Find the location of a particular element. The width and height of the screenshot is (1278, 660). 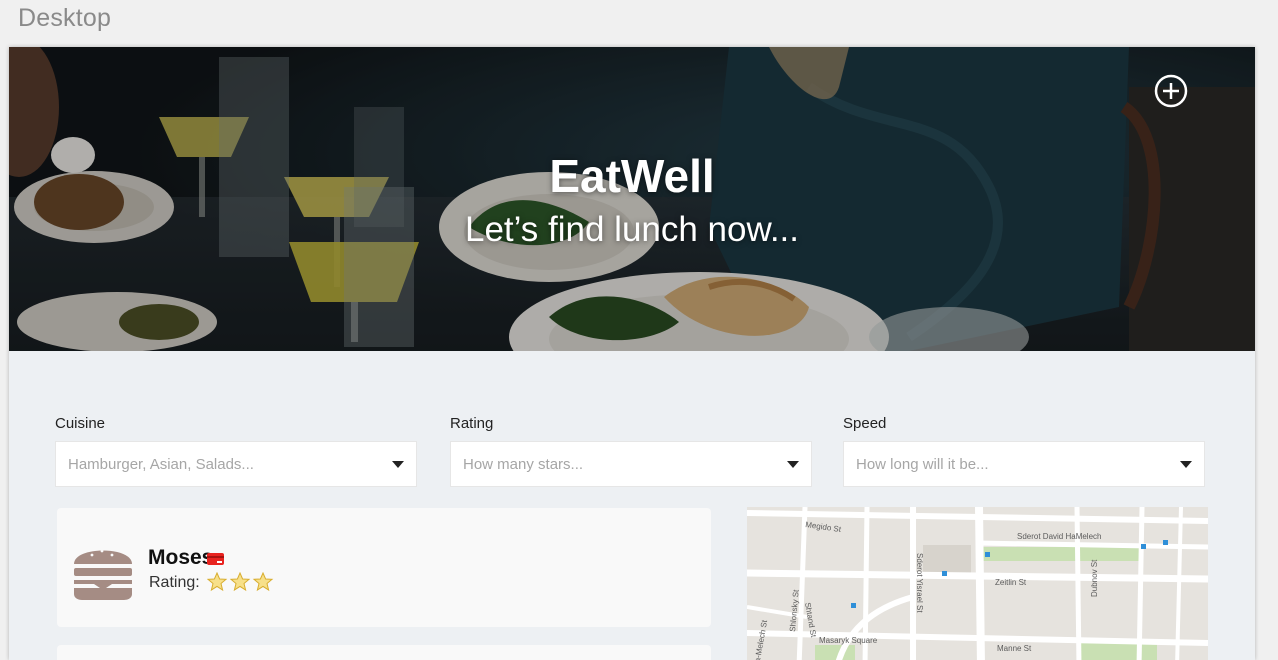

speed-select is located at coordinates (1024, 464).